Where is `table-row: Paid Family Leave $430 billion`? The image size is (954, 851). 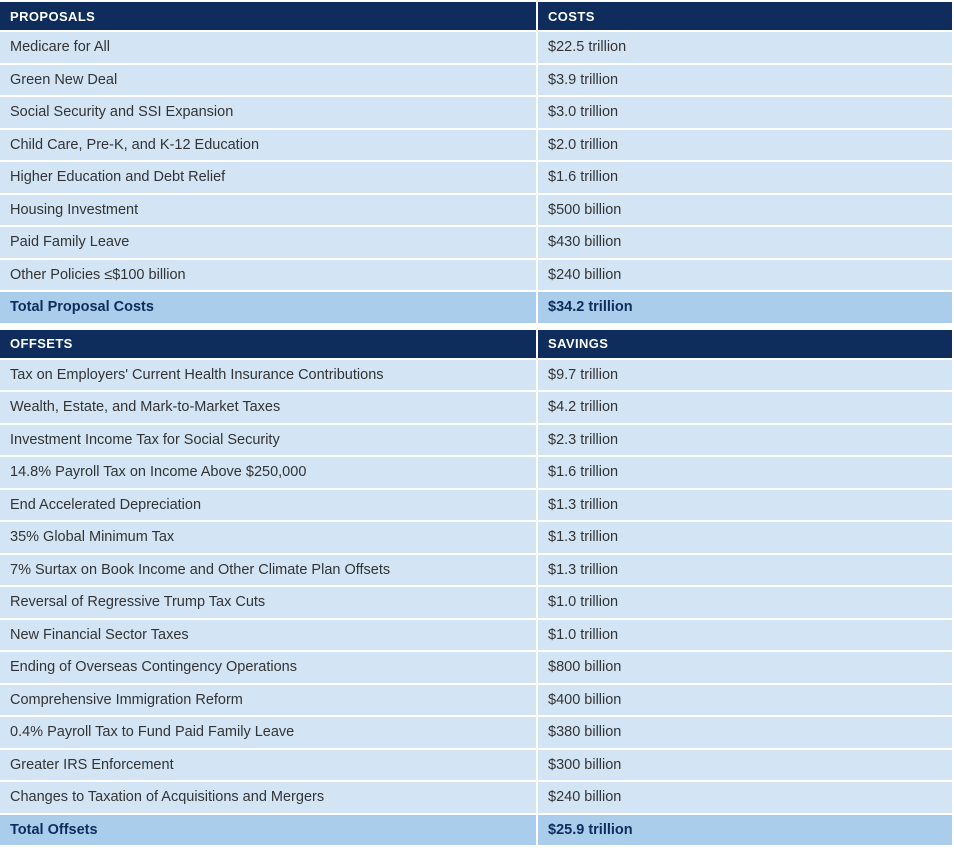 table-row: Paid Family Leave $430 billion is located at coordinates (476, 243).